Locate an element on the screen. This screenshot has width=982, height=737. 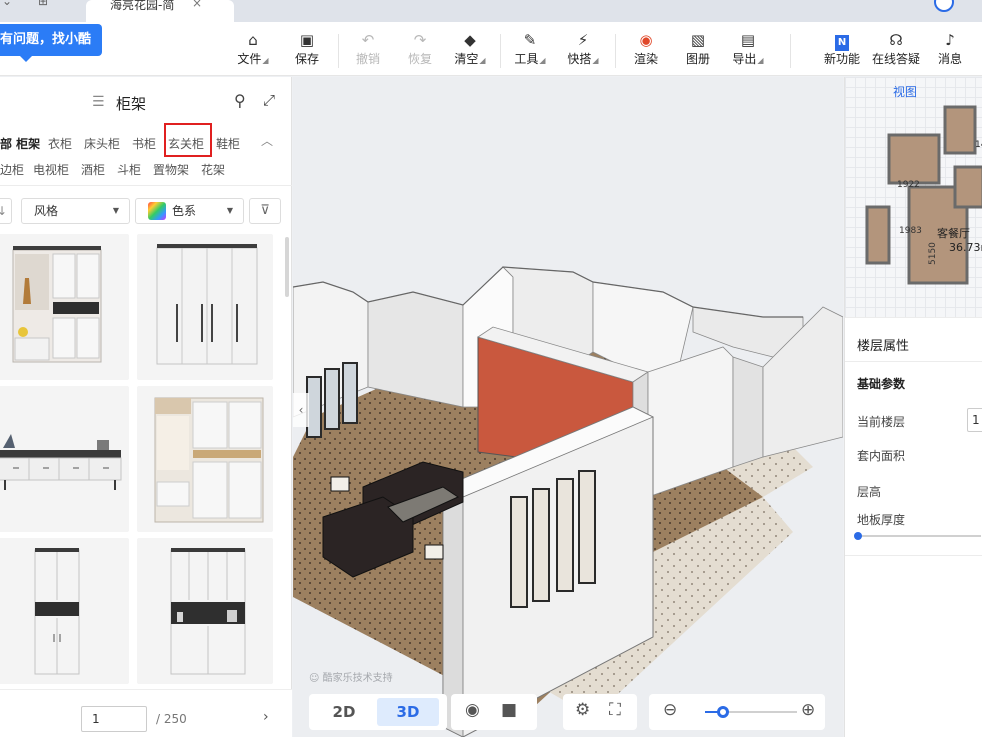
category-shelf: 置物架 is located at coordinates (171, 169).